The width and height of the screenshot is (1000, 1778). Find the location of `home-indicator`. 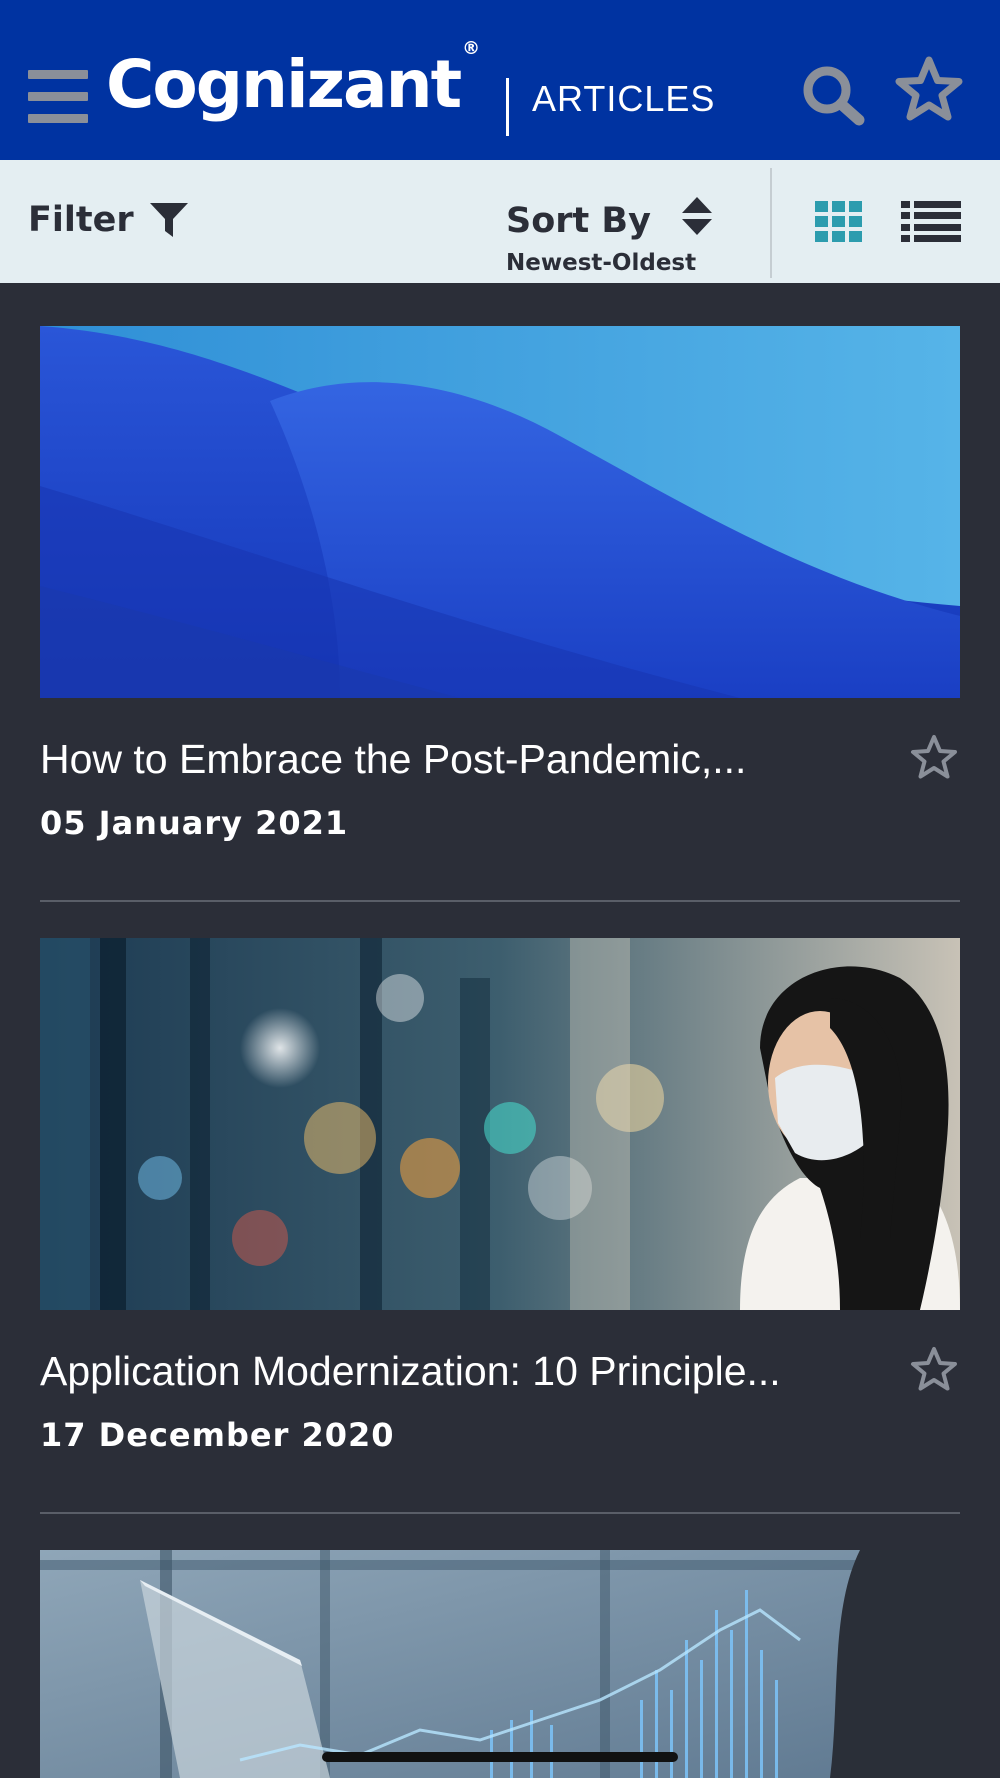

home-indicator is located at coordinates (500, 1757).